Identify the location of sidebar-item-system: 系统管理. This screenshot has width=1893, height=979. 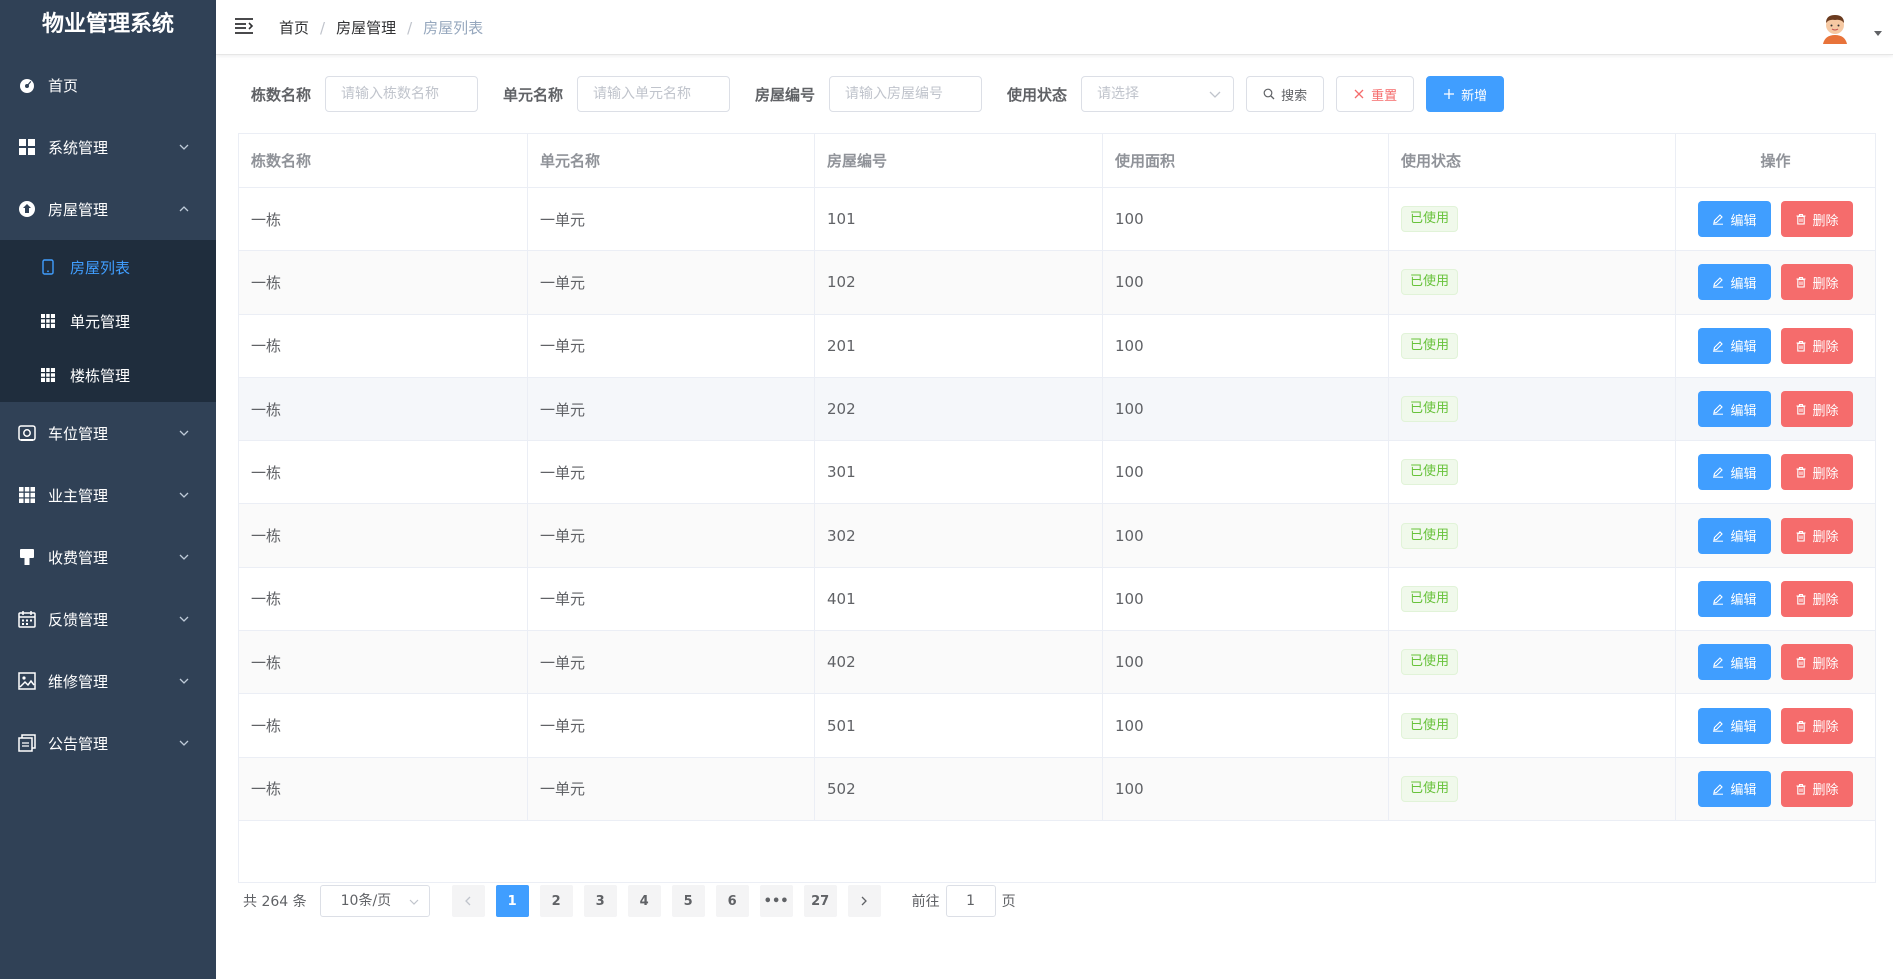
(108, 147).